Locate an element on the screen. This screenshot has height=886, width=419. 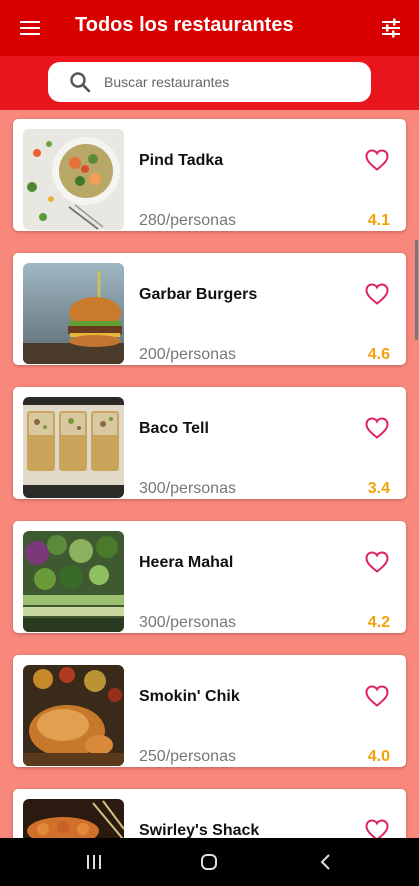
back-button is located at coordinates (326, 862).